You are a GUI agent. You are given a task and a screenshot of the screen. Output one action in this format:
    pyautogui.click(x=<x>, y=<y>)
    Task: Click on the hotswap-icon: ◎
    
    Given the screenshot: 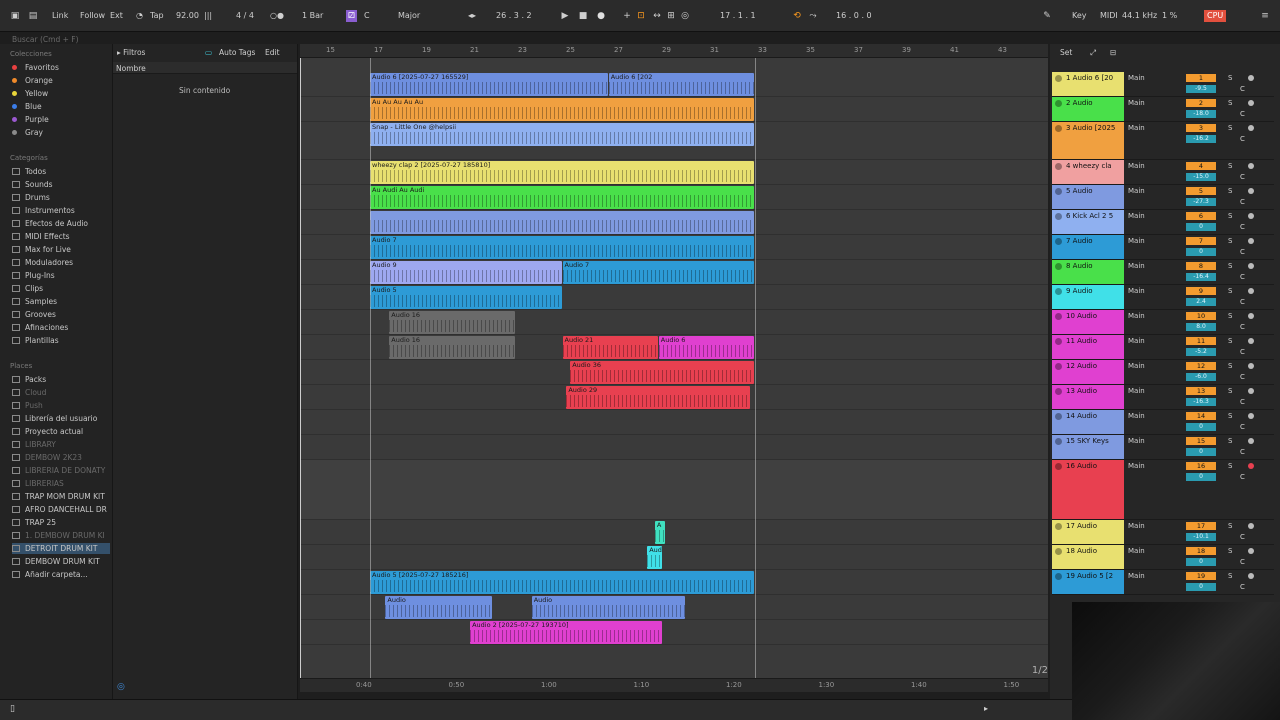 What is the action you would take?
    pyautogui.click(x=121, y=687)
    